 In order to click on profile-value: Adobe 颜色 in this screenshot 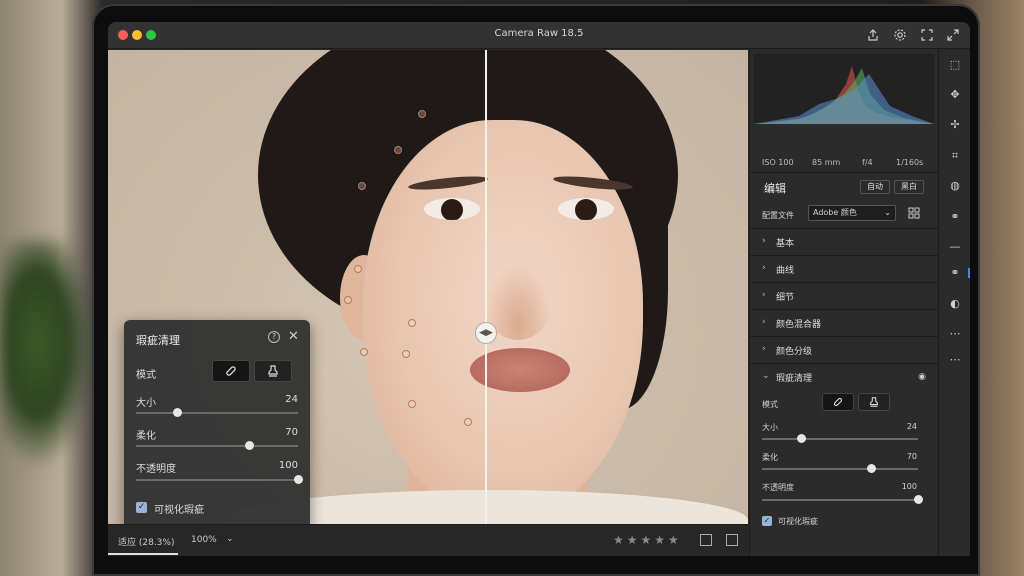, I will do `click(835, 212)`.